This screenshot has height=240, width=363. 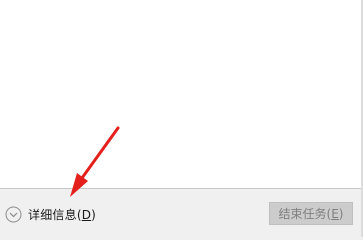 What do you see at coordinates (13, 214) in the screenshot?
I see `chevron-down-circle-icon` at bounding box center [13, 214].